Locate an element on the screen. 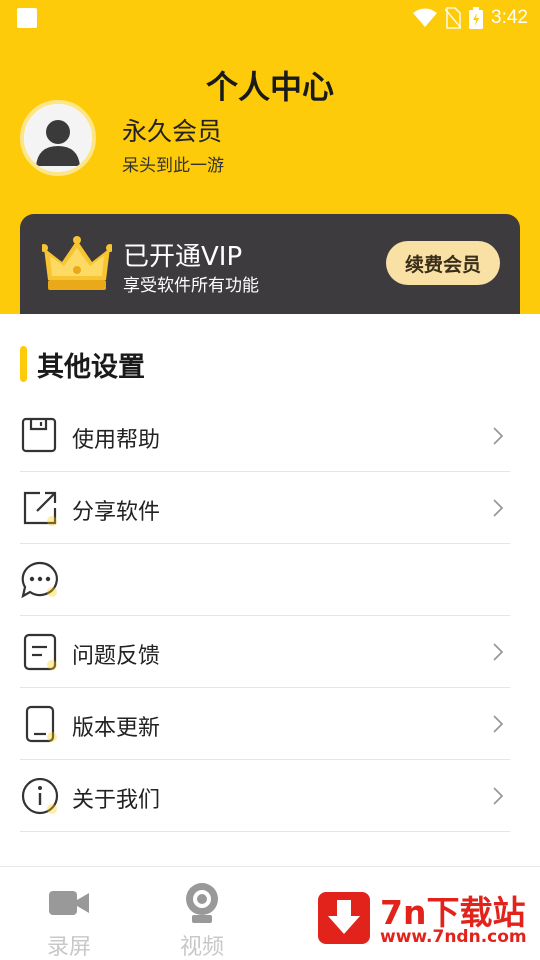 The width and height of the screenshot is (540, 960). webcam-icon is located at coordinates (202, 903).